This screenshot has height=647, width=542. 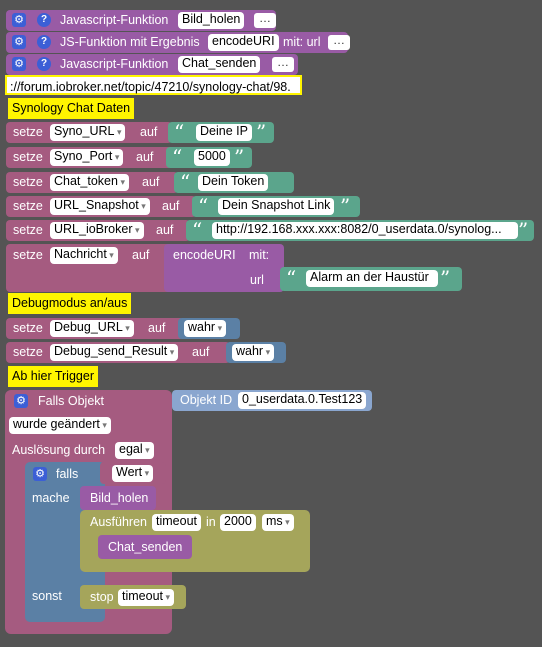 I want to click on variable-dropdown: Chat_token, so click(x=89, y=182).